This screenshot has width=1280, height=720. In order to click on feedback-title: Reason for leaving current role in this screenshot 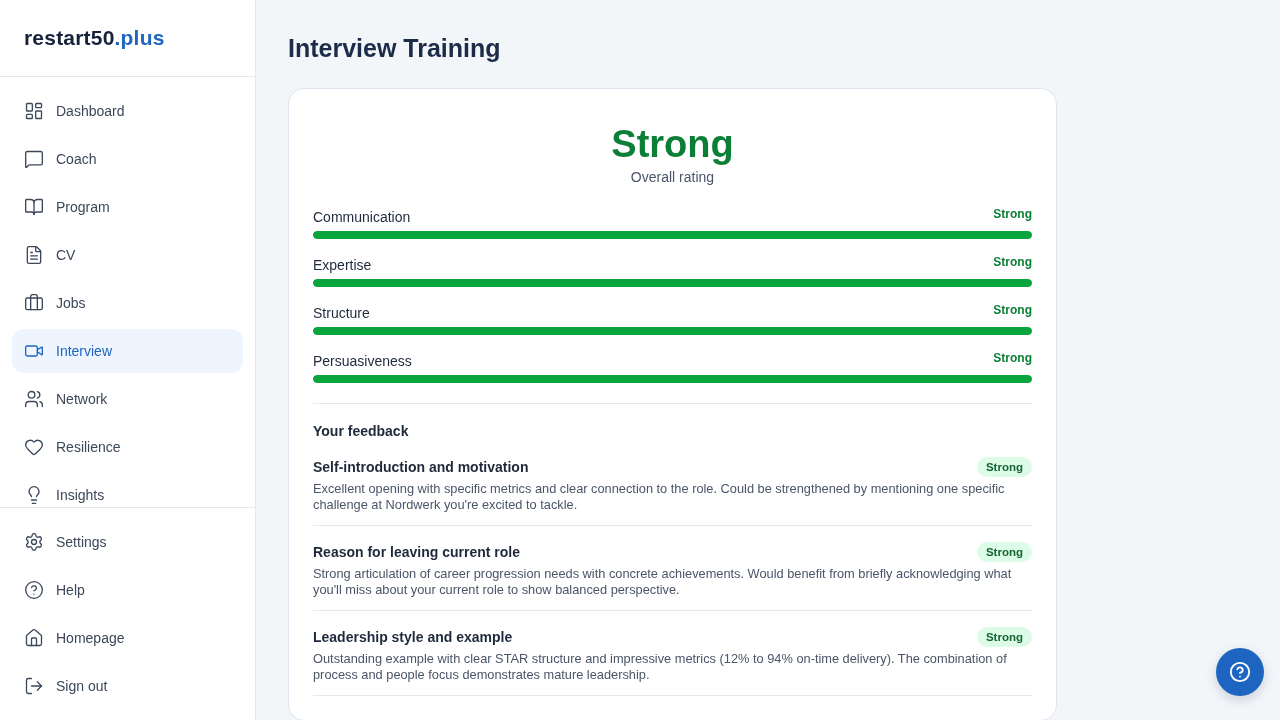, I will do `click(416, 552)`.